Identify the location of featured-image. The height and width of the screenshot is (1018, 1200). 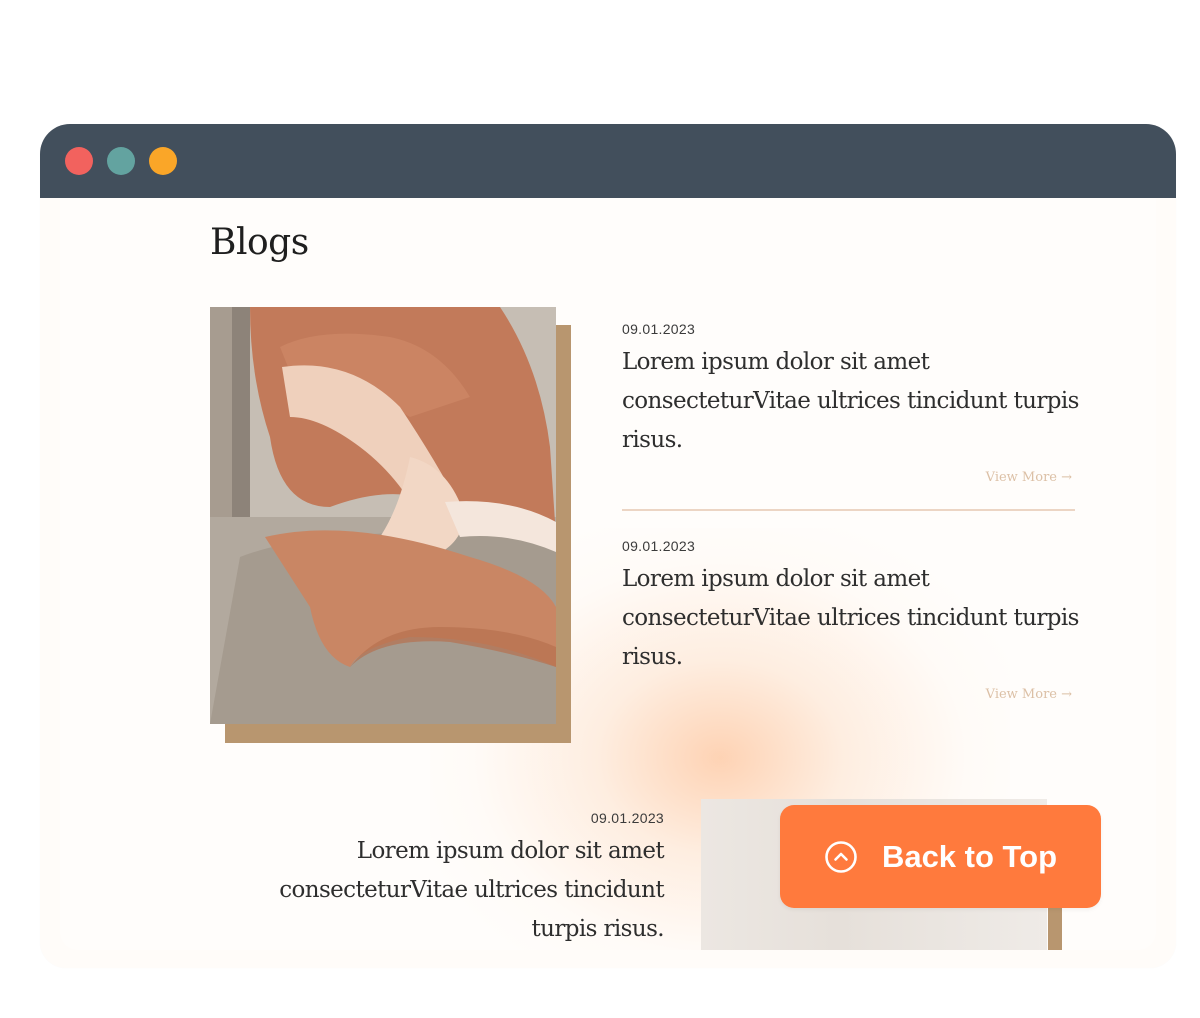
(391, 525).